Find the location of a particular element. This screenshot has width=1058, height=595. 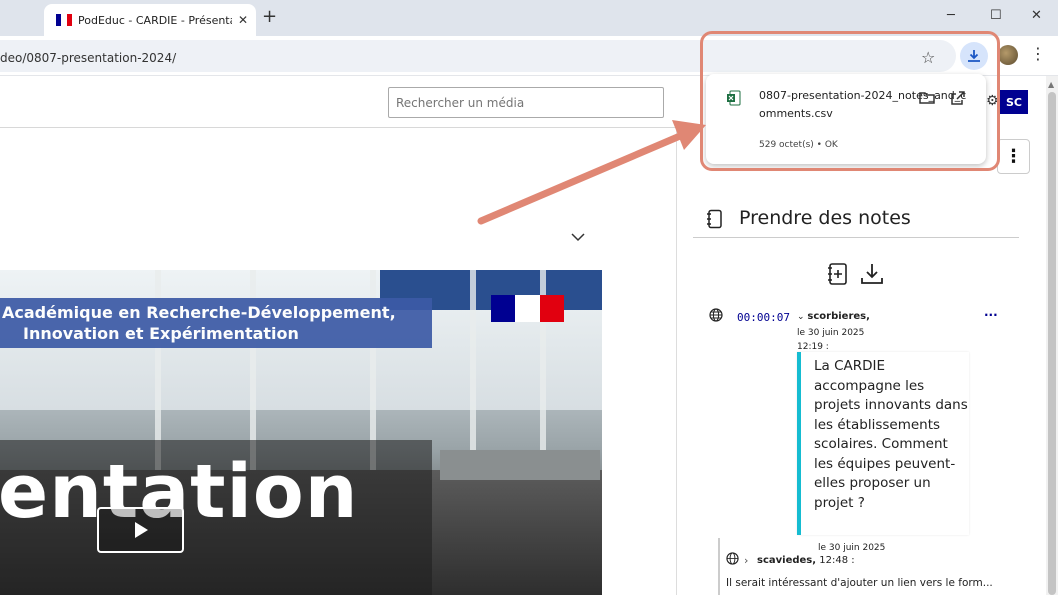

video-banner-line1: Académique en Recherche-Développement, is located at coordinates (199, 312).